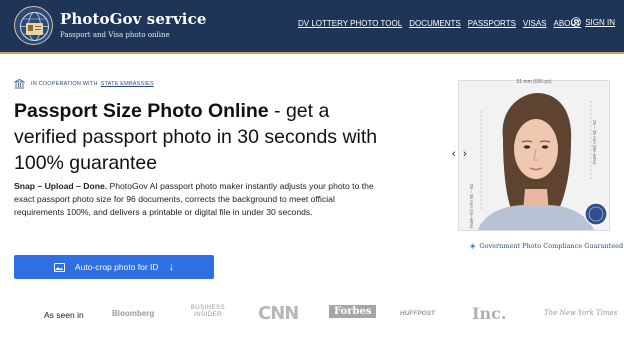 The image size is (624, 337). What do you see at coordinates (594, 142) in the screenshot?
I see `photo-height-dimension-right: 25 – 35 mm (50–60%)` at bounding box center [594, 142].